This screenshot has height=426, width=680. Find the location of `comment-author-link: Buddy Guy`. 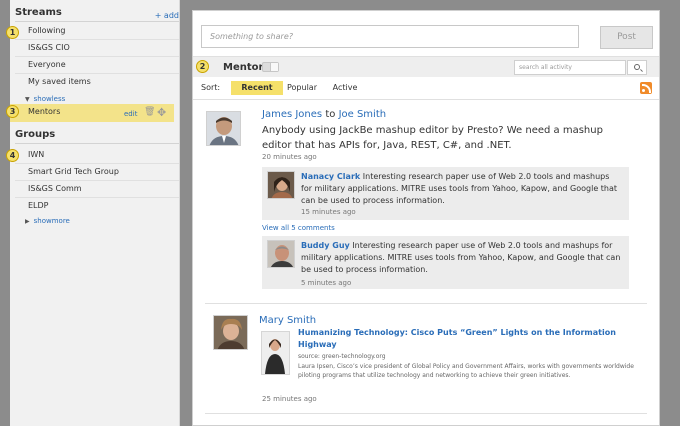

comment-author-link: Buddy Guy is located at coordinates (325, 245).